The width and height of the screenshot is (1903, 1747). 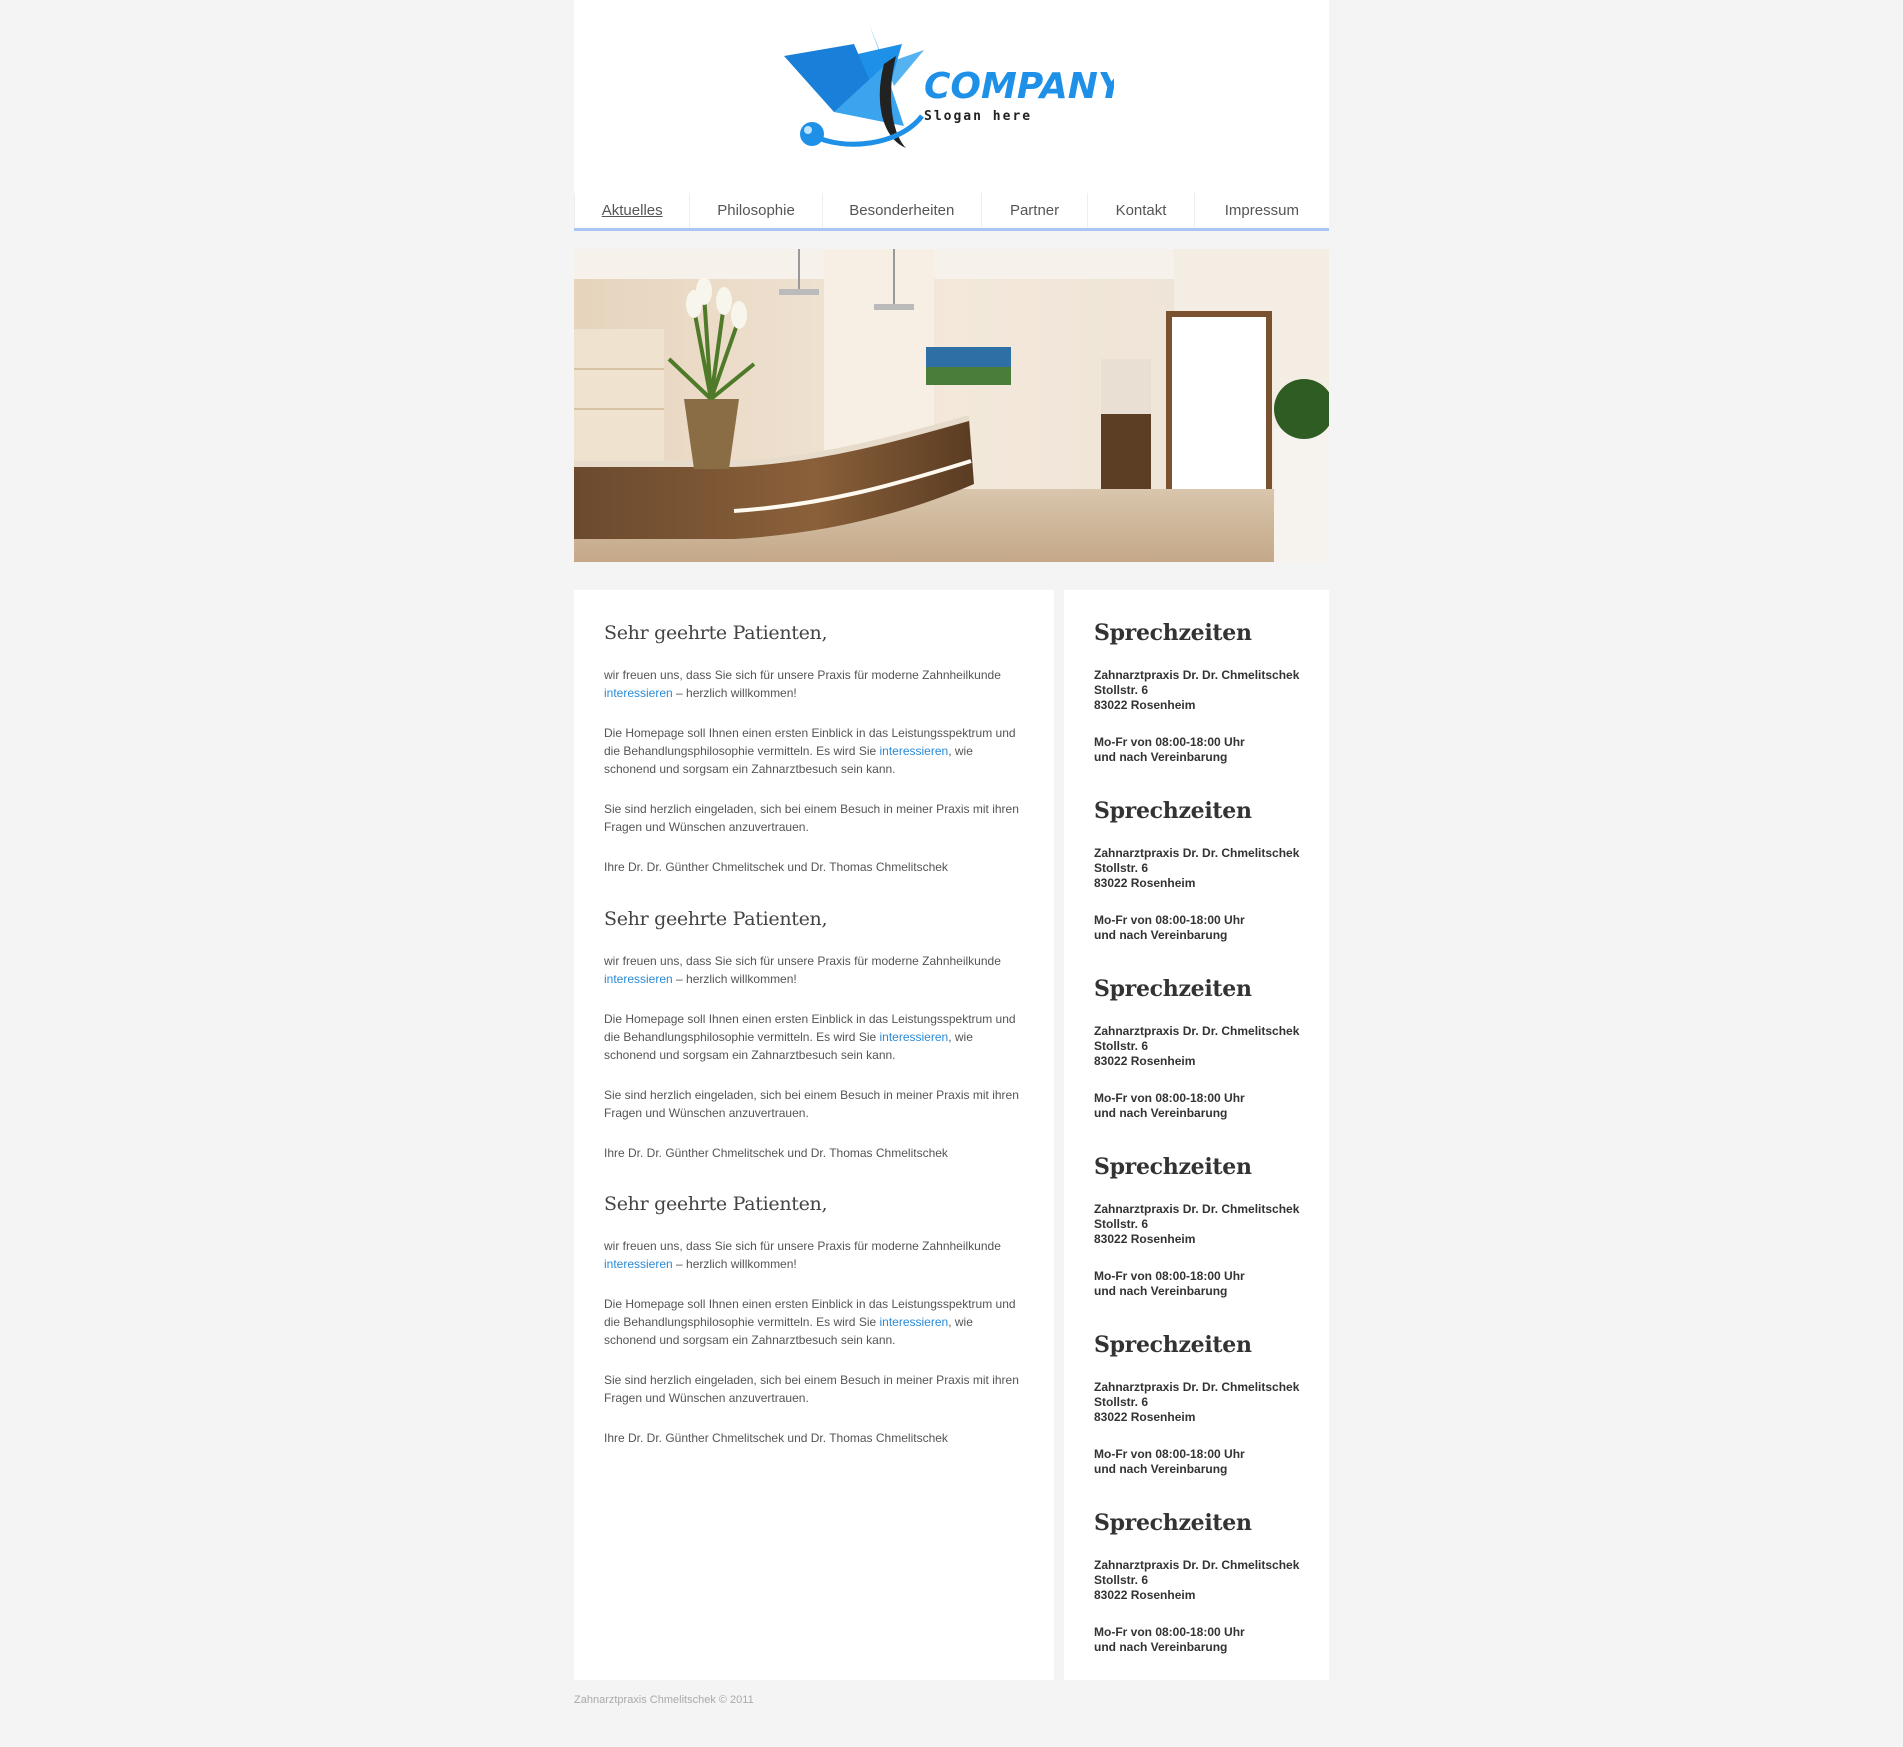 I want to click on nav-item-philosophie: Philosophie, so click(x=755, y=210).